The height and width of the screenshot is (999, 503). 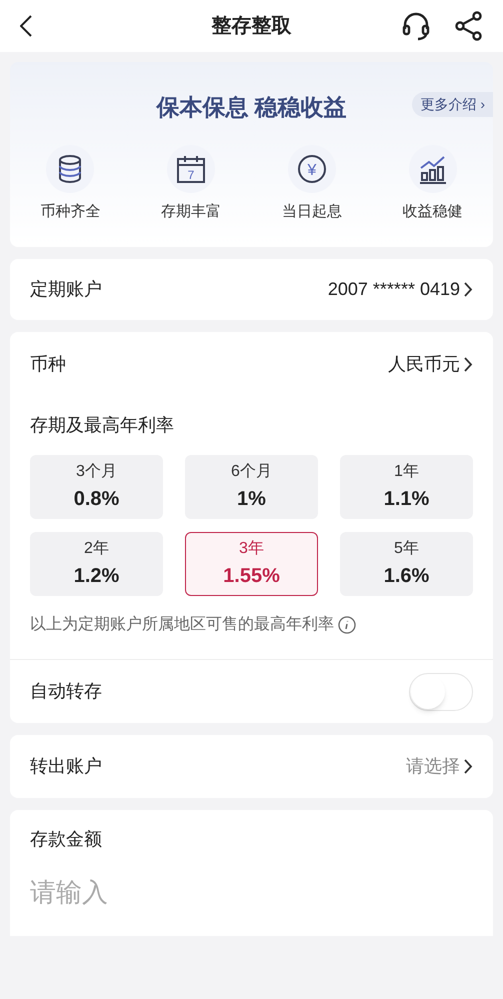 I want to click on share-icon, so click(x=469, y=26).